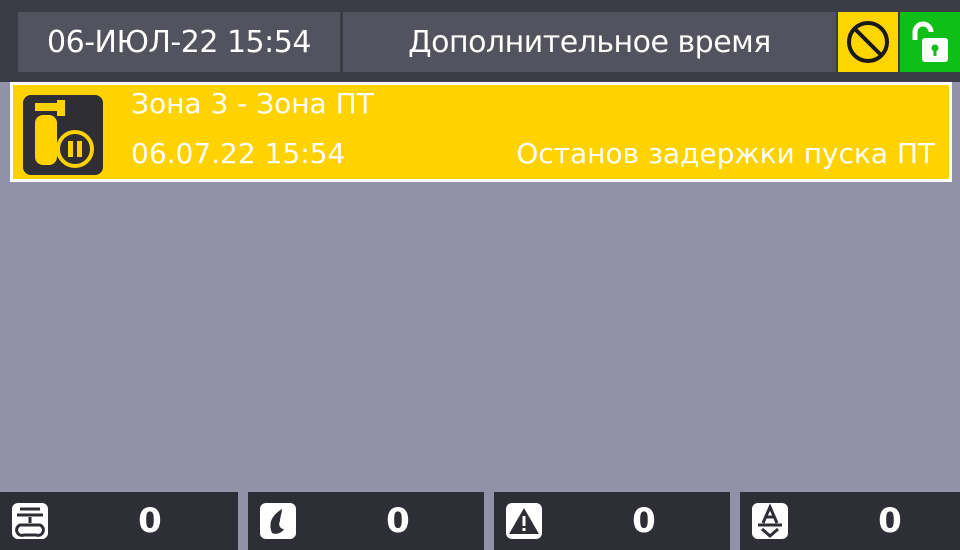 Image resolution: width=960 pixels, height=550 pixels. Describe the element at coordinates (179, 42) in the screenshot. I see `datetime-display: 06-ИЮЛ-22 15:54` at that location.